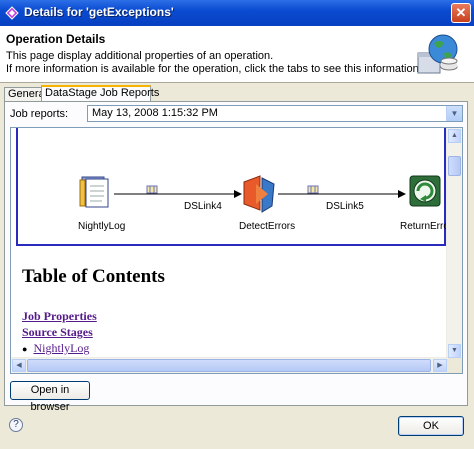 Image resolution: width=474 pixels, height=449 pixels. Describe the element at coordinates (93, 276) in the screenshot. I see `report-heading: Table of Contents` at that location.